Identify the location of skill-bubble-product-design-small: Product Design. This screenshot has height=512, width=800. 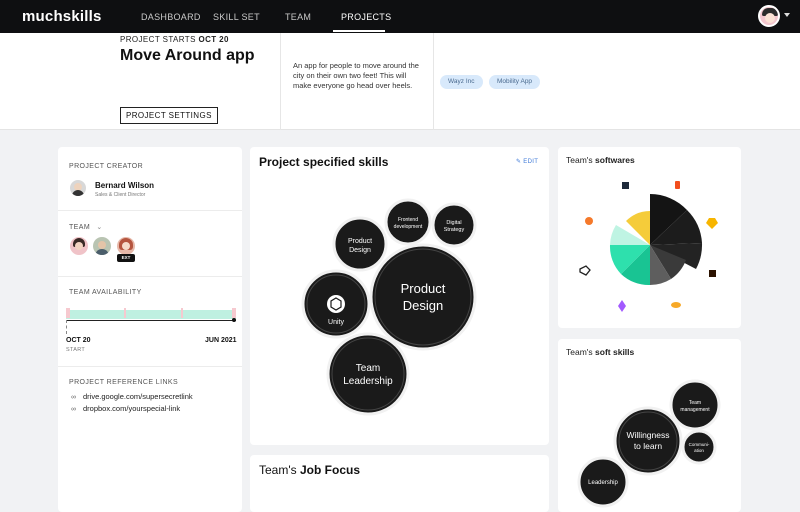
(360, 244).